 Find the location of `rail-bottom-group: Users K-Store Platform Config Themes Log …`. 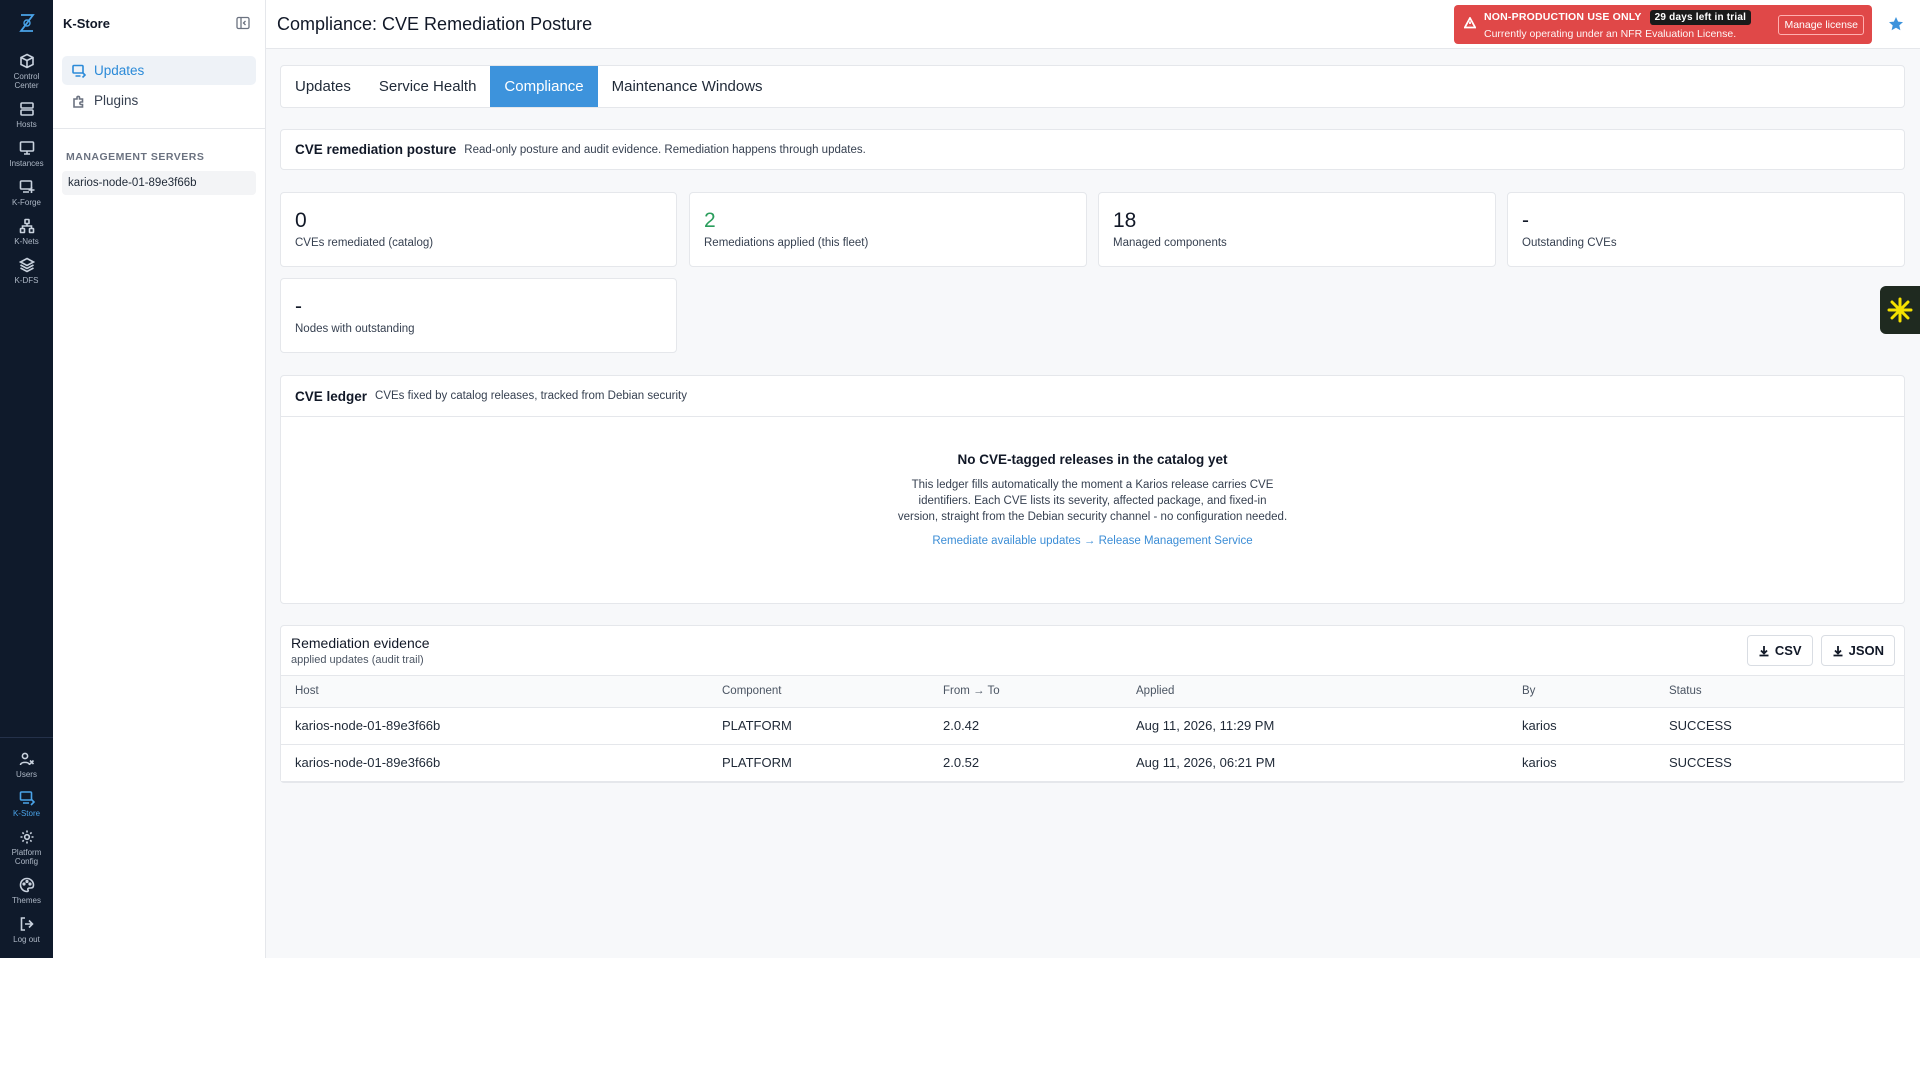

rail-bottom-group: Users K-Store Platform Config Themes Log … is located at coordinates (26, 847).